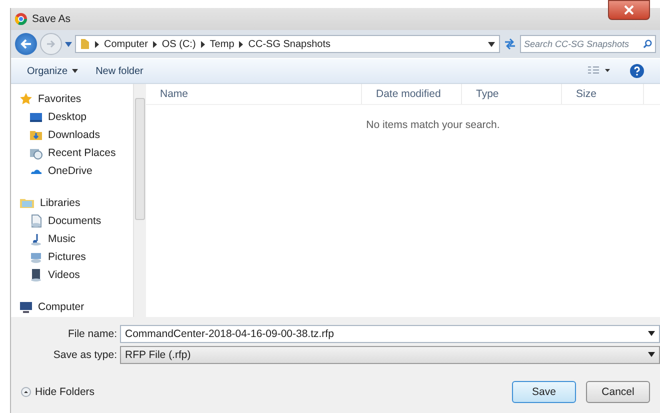 The width and height of the screenshot is (660, 413). What do you see at coordinates (26, 307) in the screenshot?
I see `monitor-icon` at bounding box center [26, 307].